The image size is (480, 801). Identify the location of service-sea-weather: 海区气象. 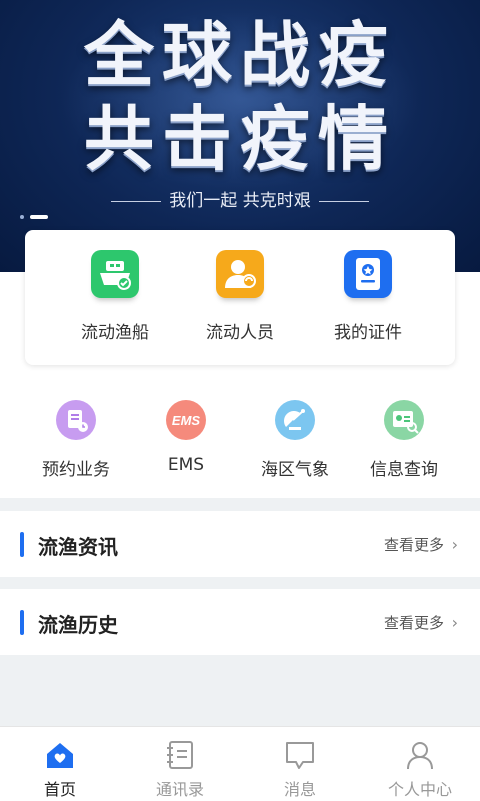
(295, 440).